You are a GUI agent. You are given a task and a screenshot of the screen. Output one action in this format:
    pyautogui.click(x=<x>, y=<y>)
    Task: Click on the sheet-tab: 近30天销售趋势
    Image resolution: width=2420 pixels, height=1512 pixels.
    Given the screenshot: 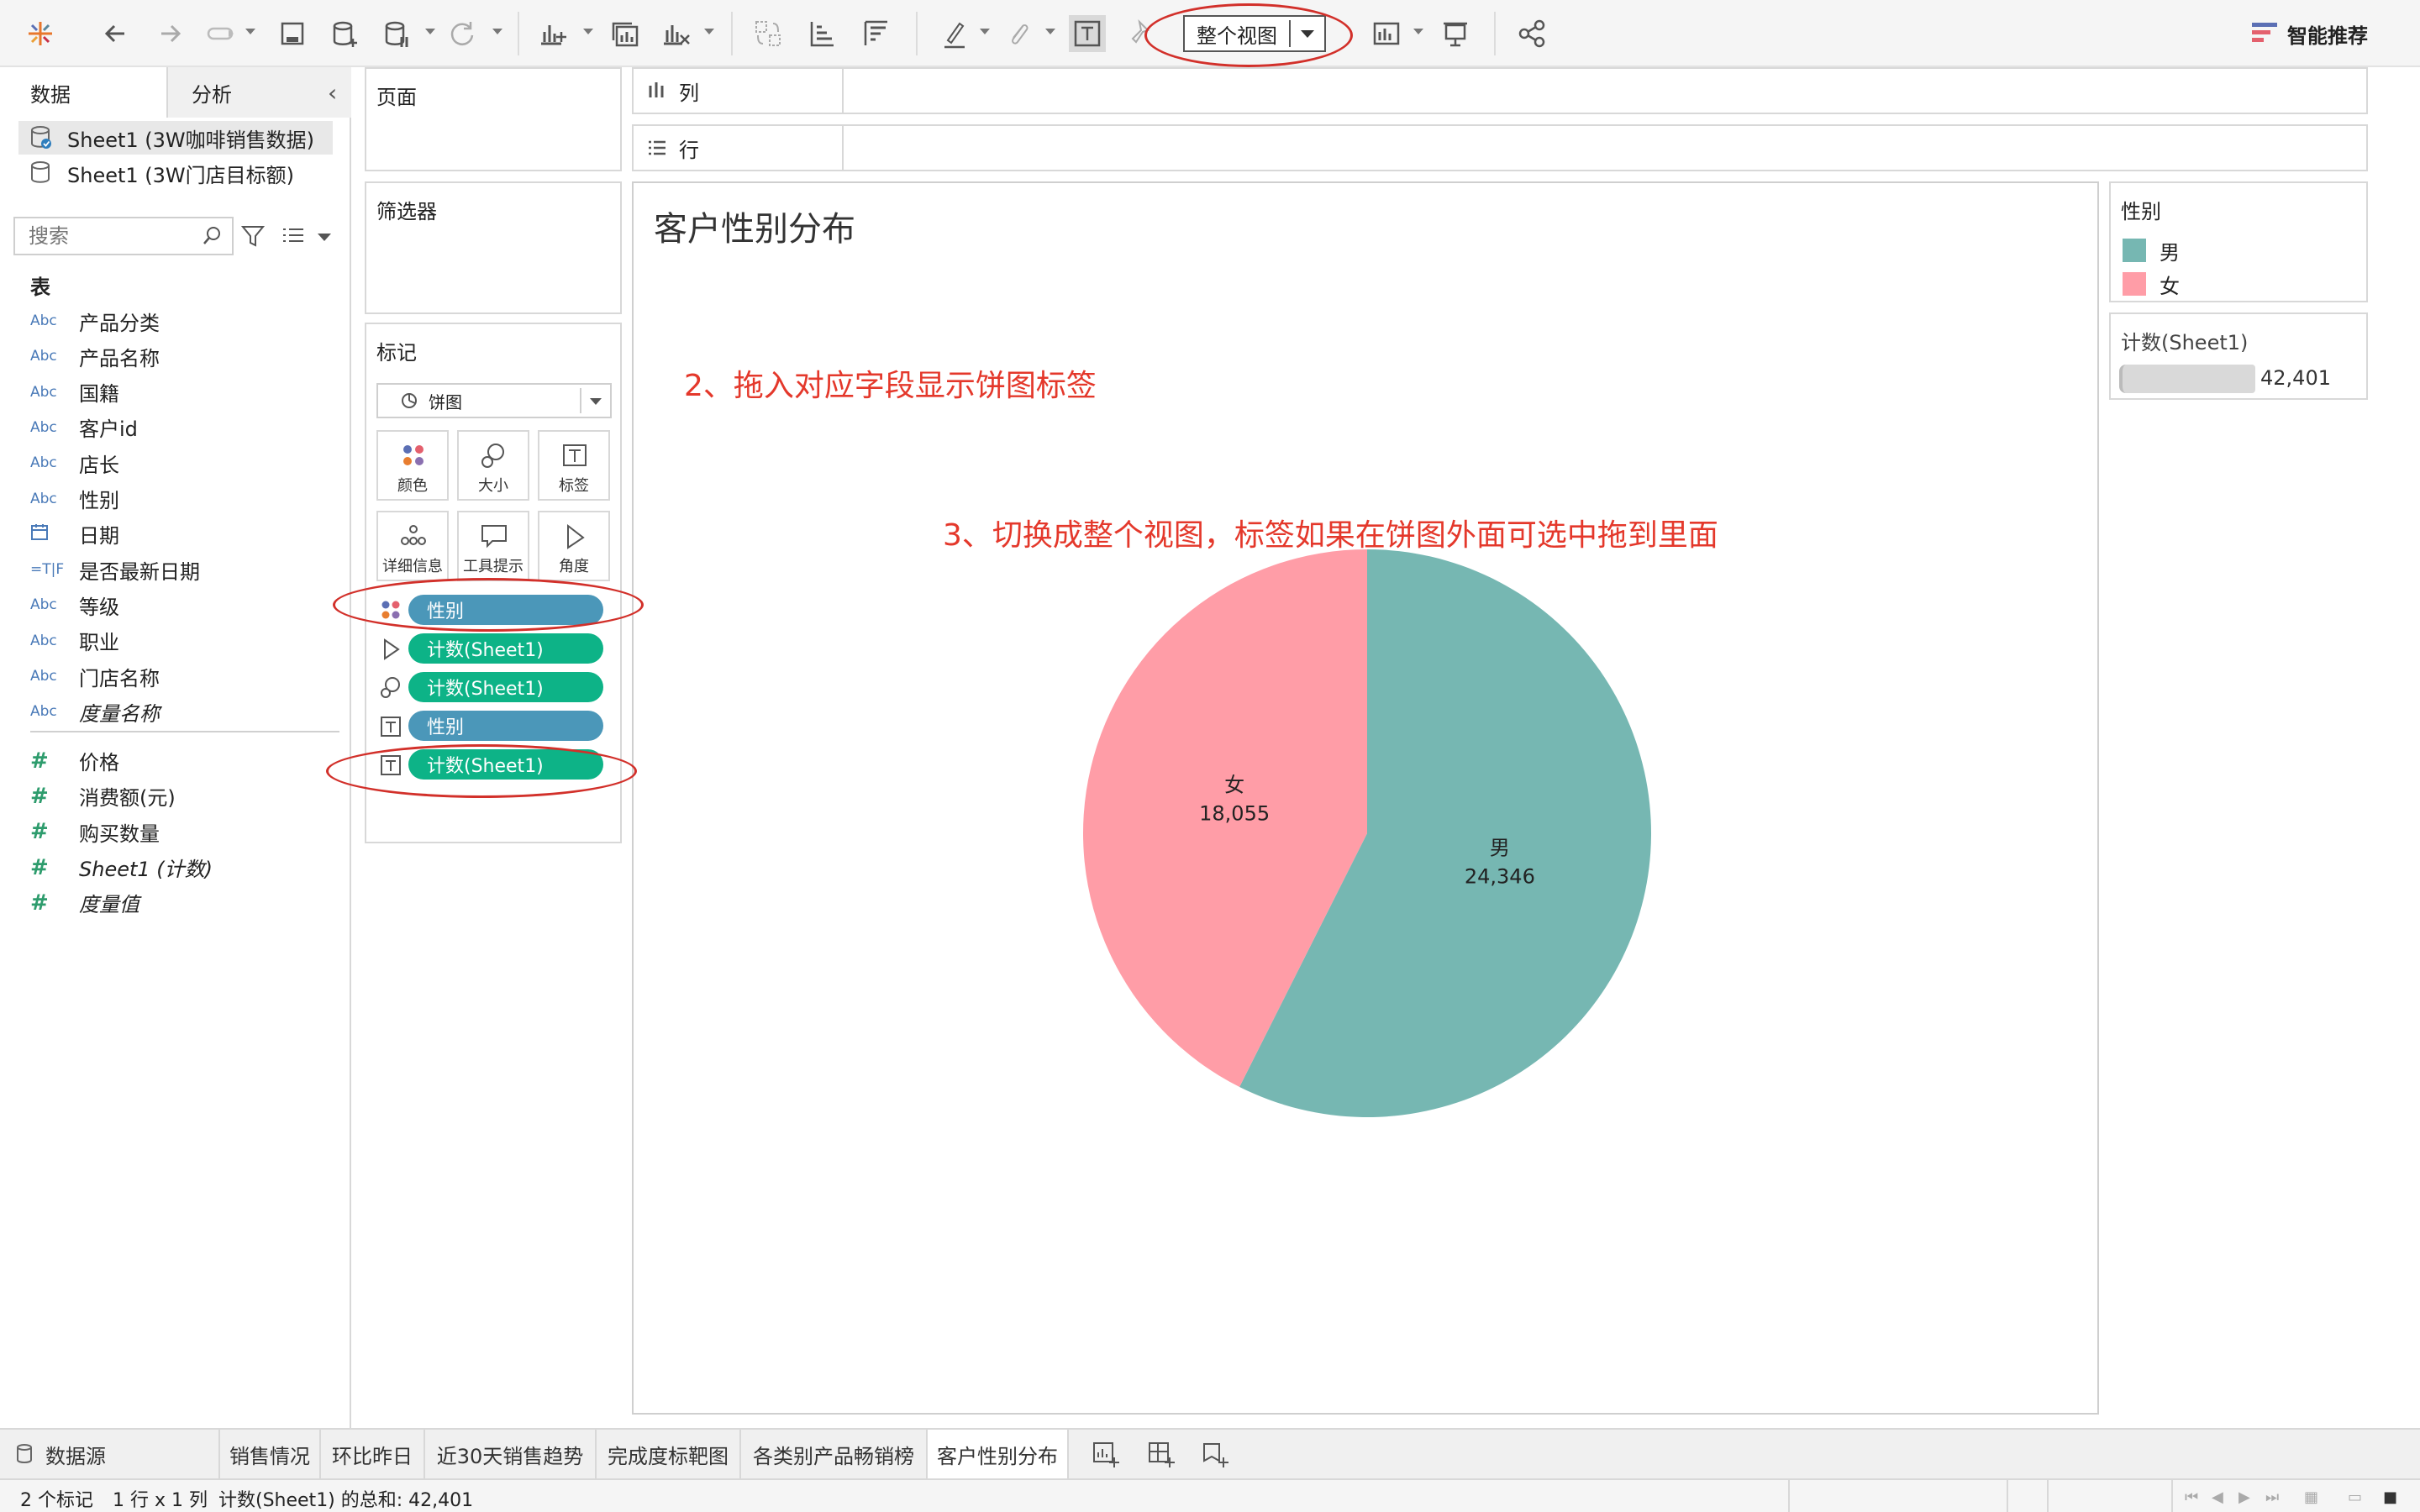 What is the action you would take?
    pyautogui.click(x=511, y=1454)
    